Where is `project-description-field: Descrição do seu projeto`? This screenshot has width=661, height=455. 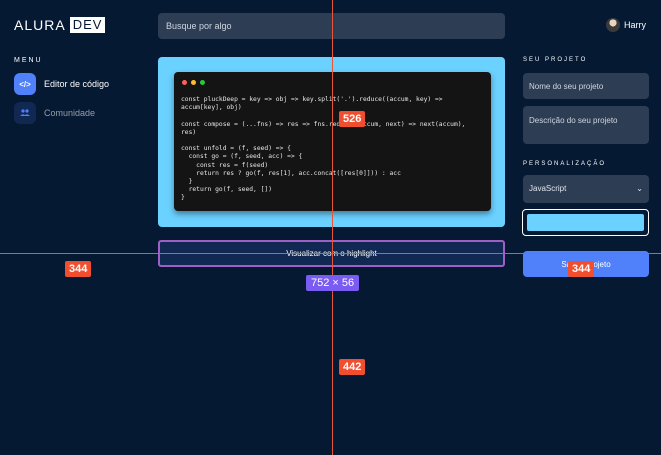 project-description-field: Descrição do seu projeto is located at coordinates (586, 125).